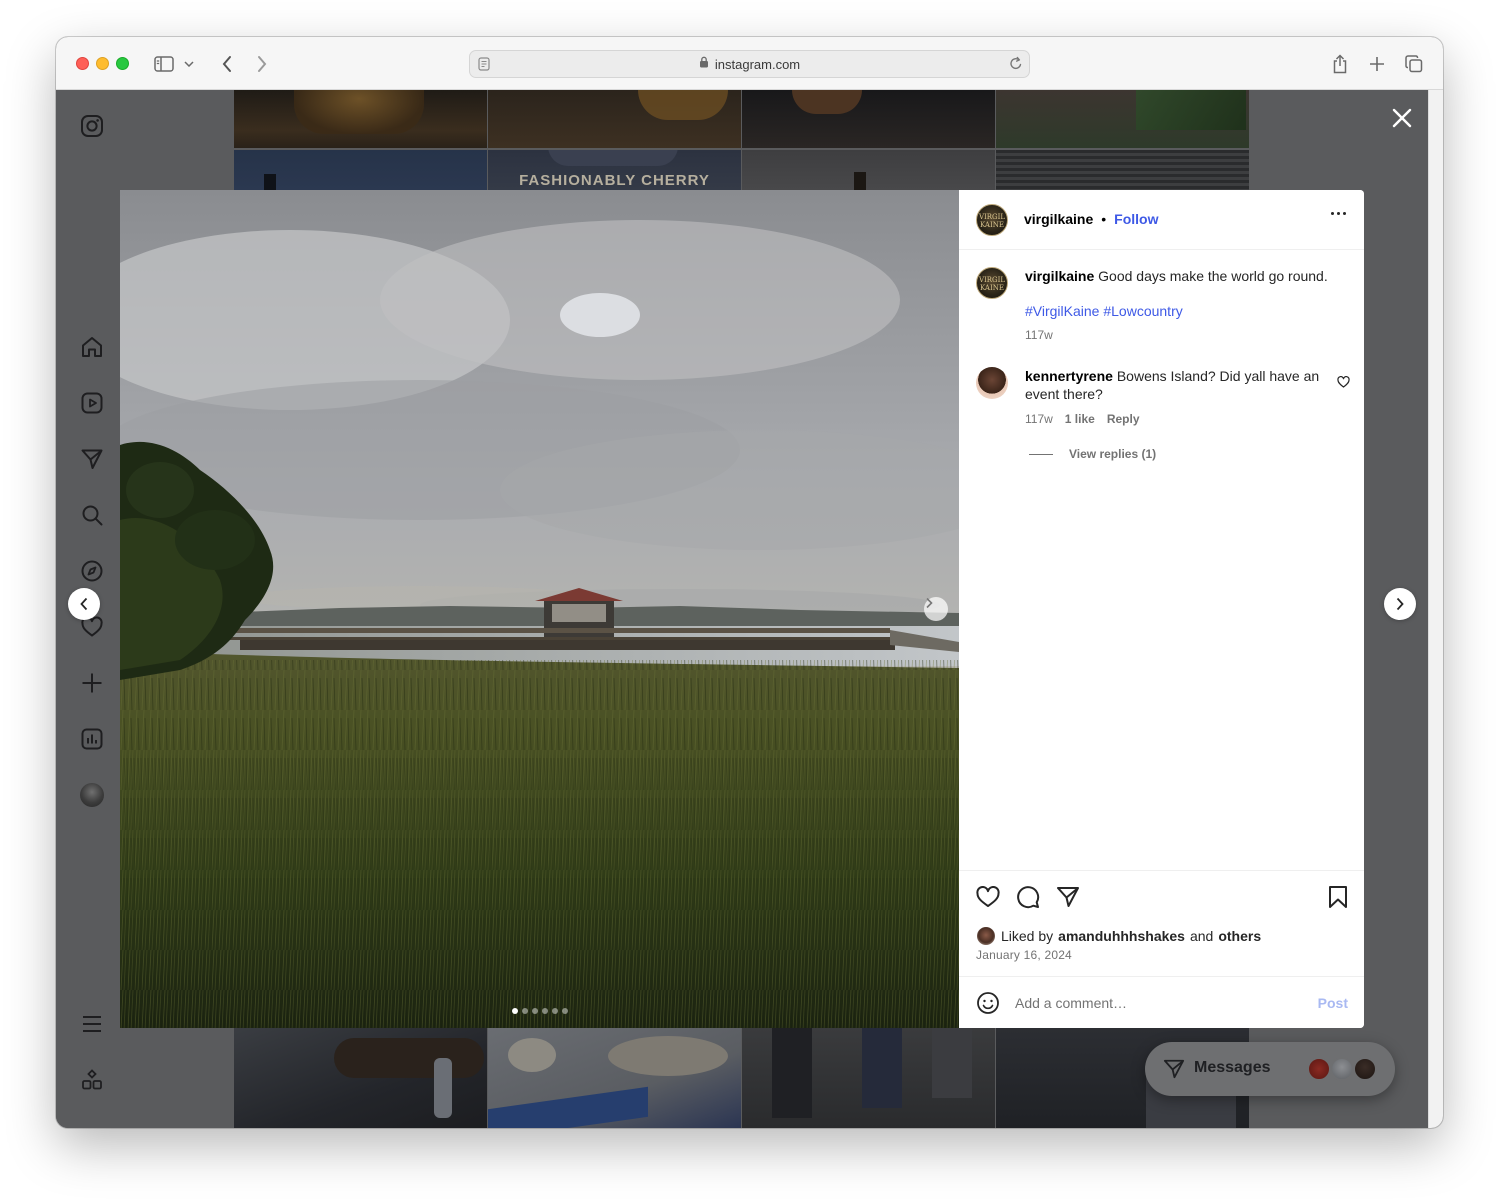 This screenshot has height=1202, width=1499. What do you see at coordinates (1059, 276) in the screenshot?
I see `caption-username: virgilkaine` at bounding box center [1059, 276].